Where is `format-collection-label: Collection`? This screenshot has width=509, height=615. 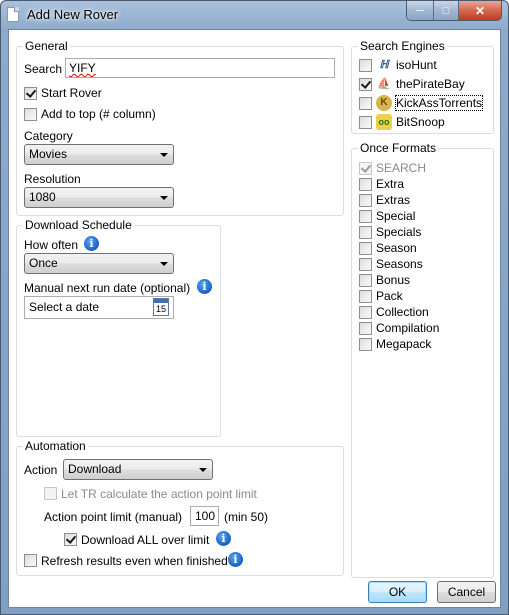 format-collection-label: Collection is located at coordinates (402, 312).